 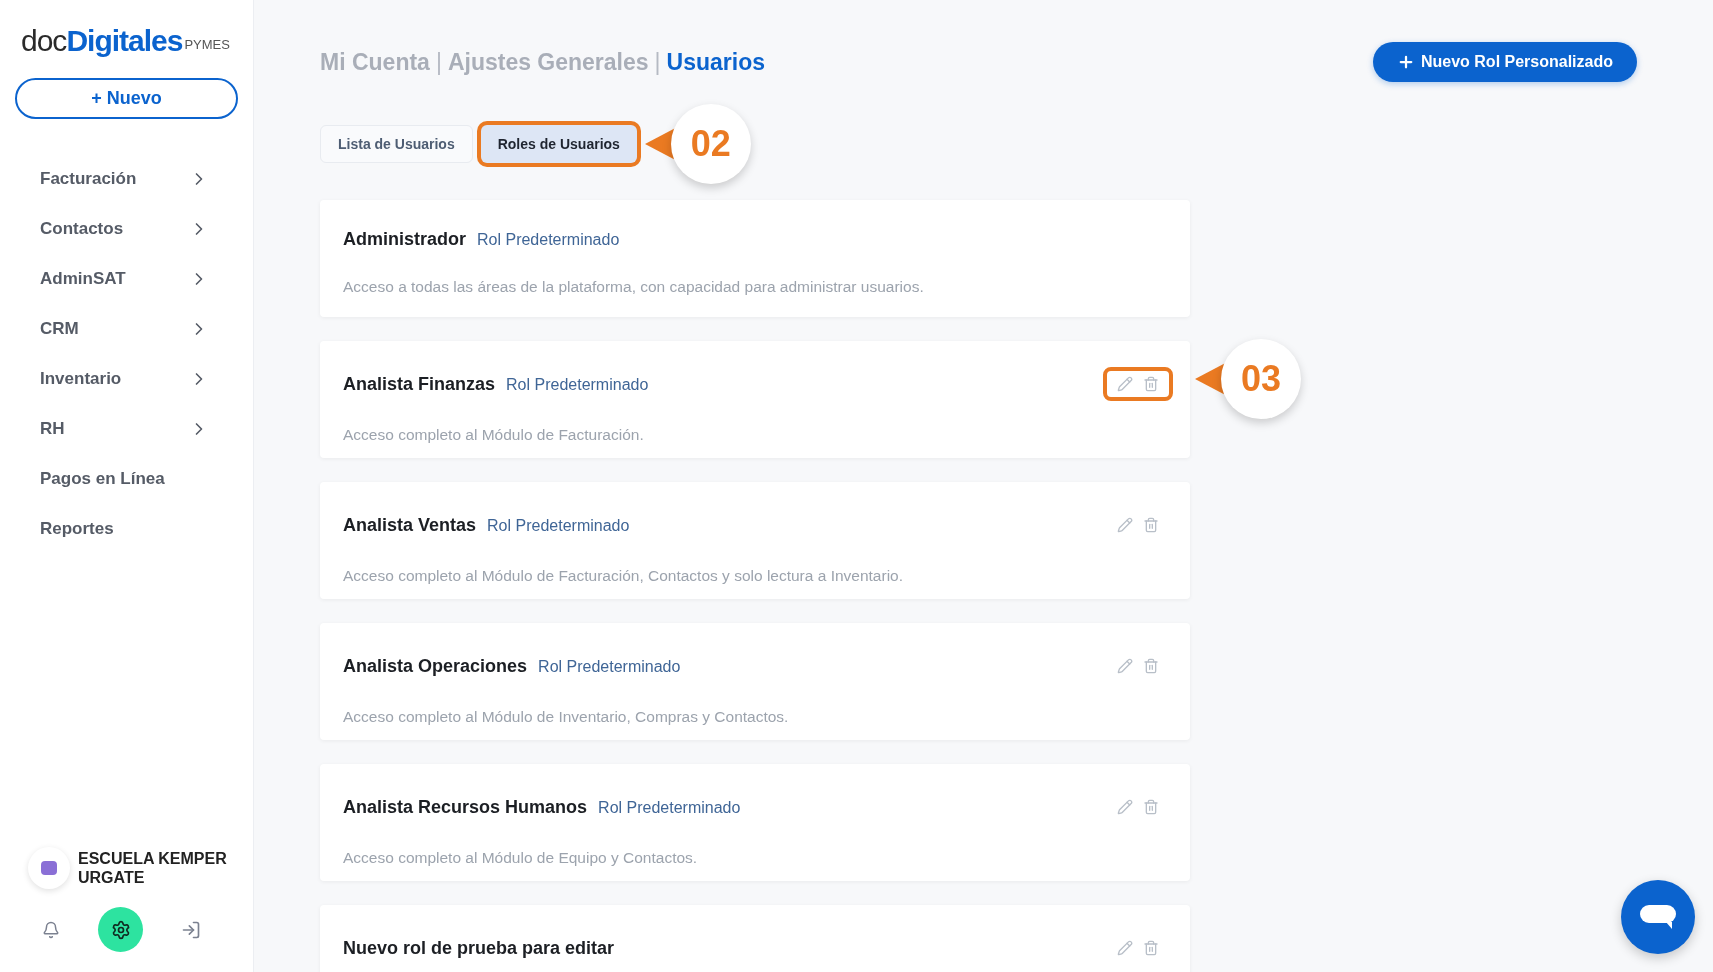 I want to click on chat-button, so click(x=1658, y=917).